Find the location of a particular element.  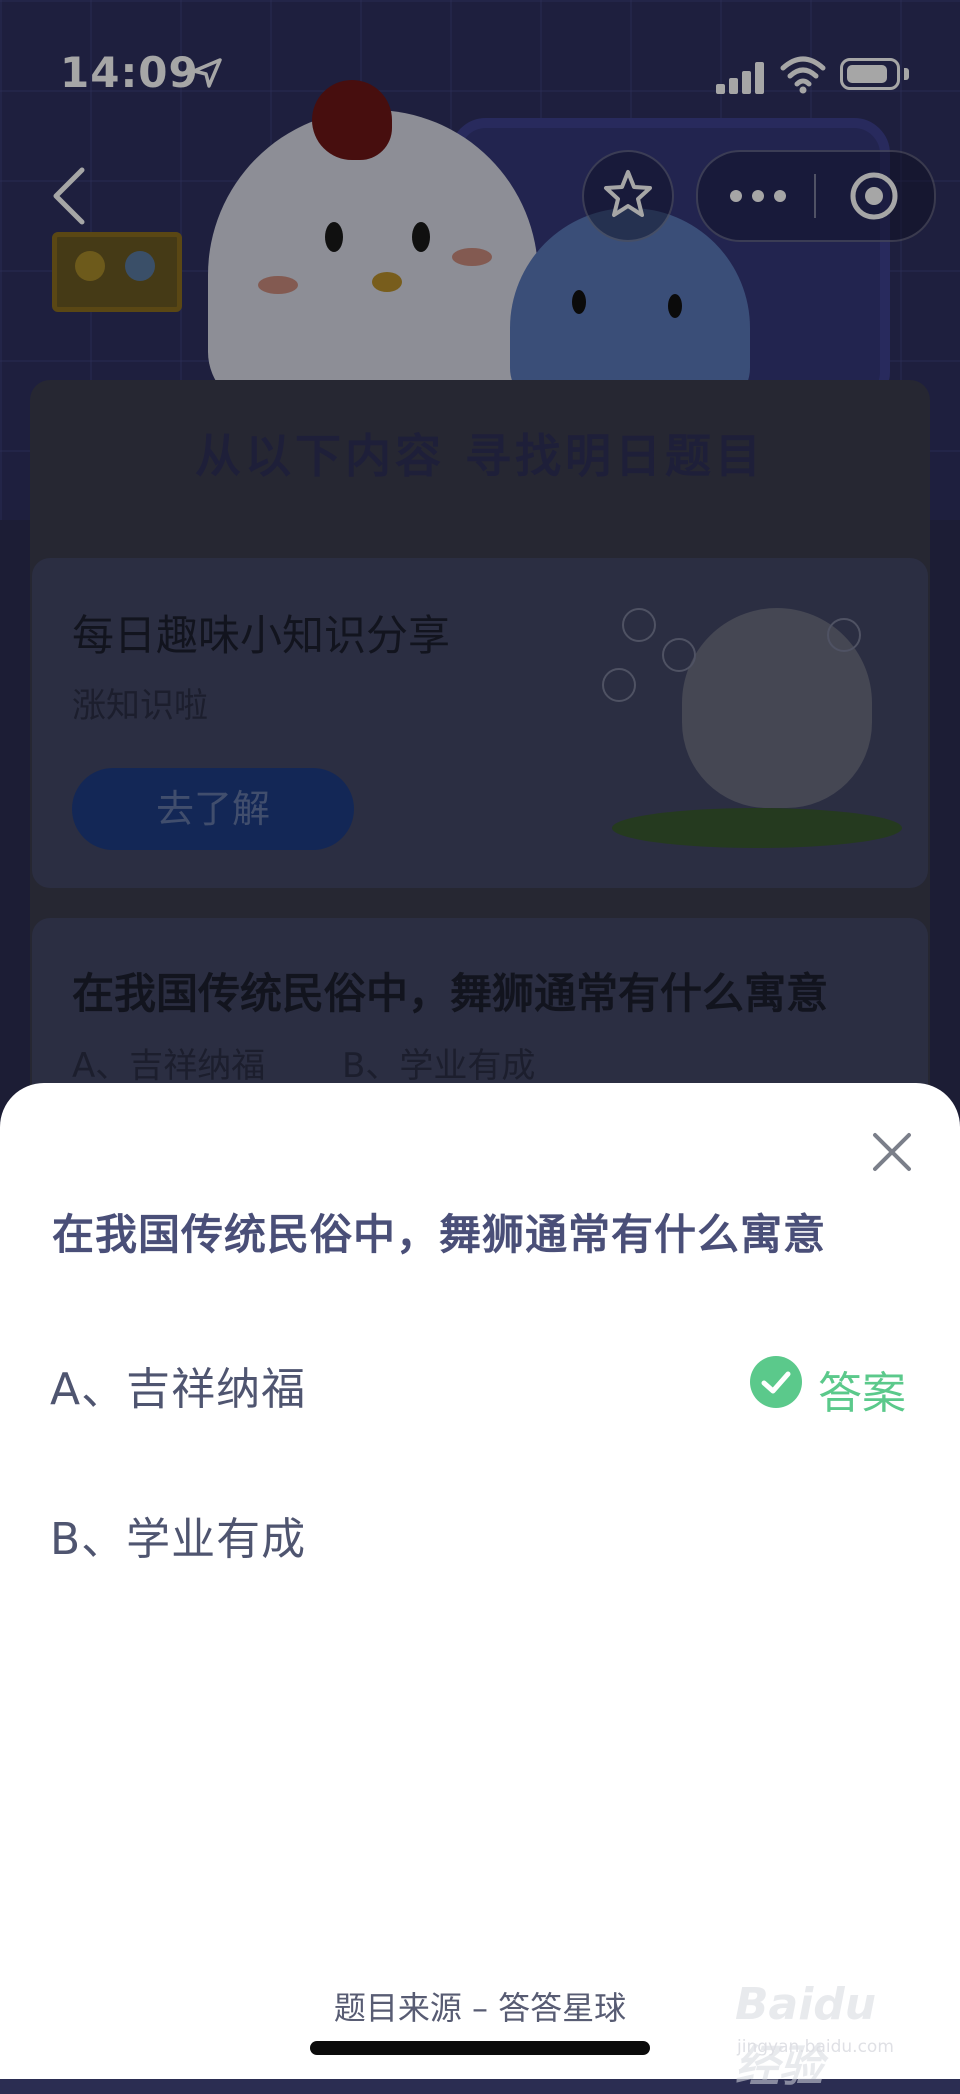

answer-label: 答案 is located at coordinates (862, 1393).